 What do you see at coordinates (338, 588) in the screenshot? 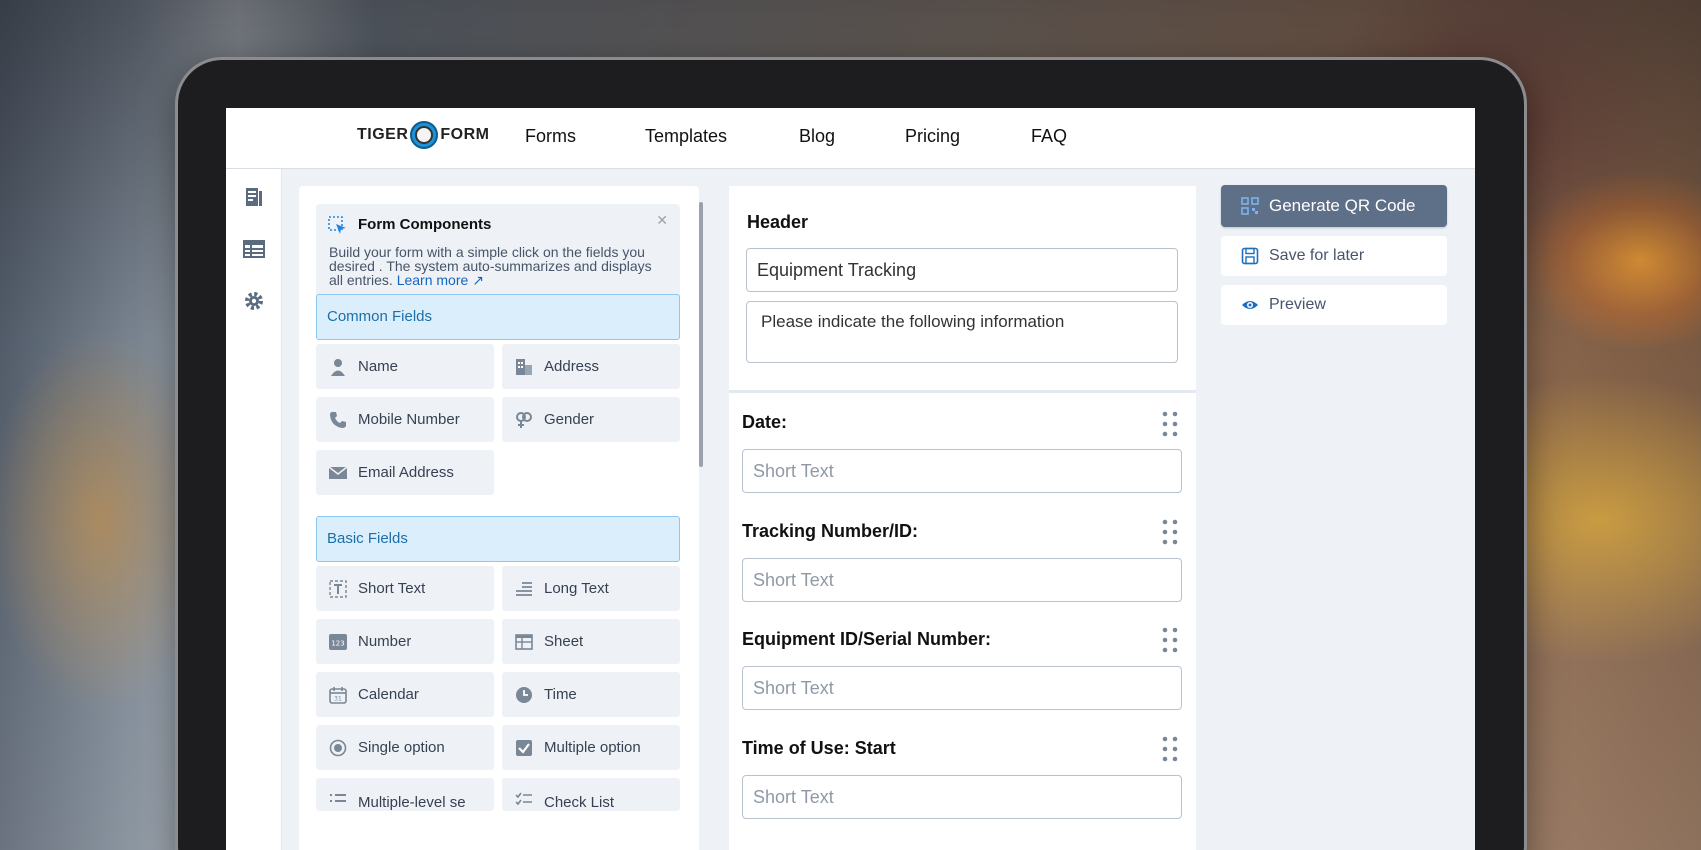
I see `text-icon` at bounding box center [338, 588].